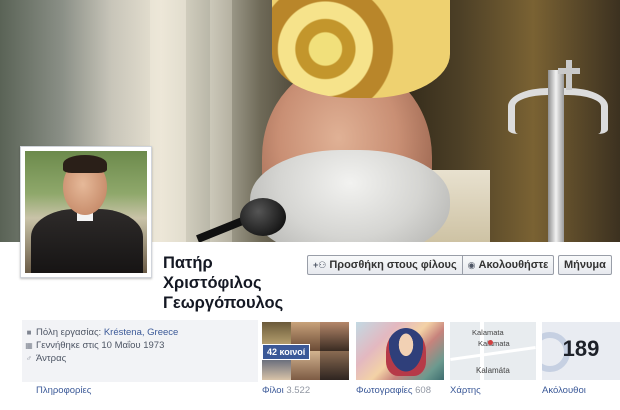  Describe the element at coordinates (556, 156) in the screenshot. I see `cover-crozier` at that location.